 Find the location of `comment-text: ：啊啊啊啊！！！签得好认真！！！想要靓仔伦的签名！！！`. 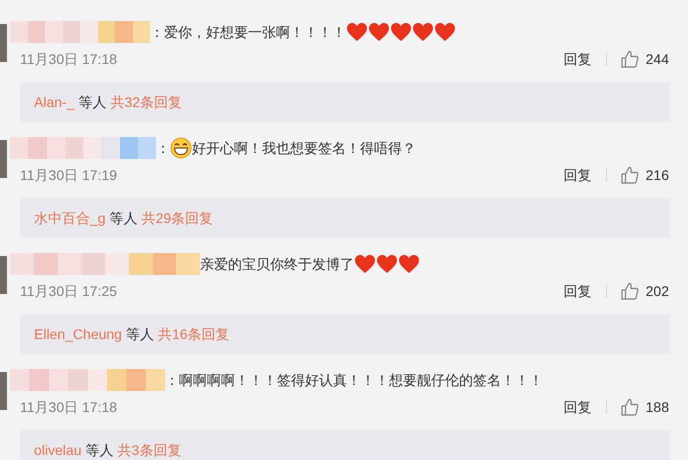

comment-text: ：啊啊啊啊！！！签得好认真！！！想要靓仔伦的签名！！！ is located at coordinates (354, 380).